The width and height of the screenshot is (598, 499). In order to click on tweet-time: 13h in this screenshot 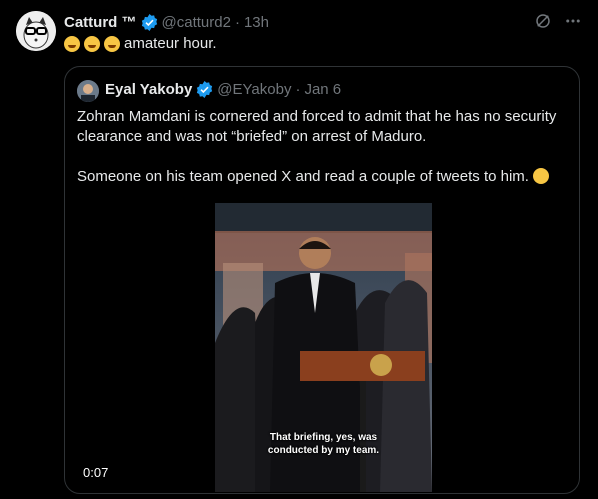, I will do `click(256, 22)`.